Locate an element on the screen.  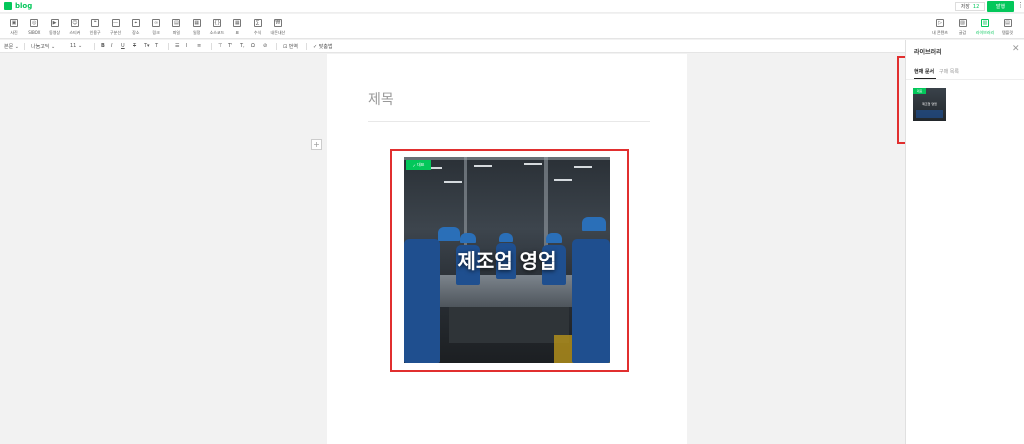
toolbar-calendar-button: ▦ 일정 is located at coordinates (197, 27).